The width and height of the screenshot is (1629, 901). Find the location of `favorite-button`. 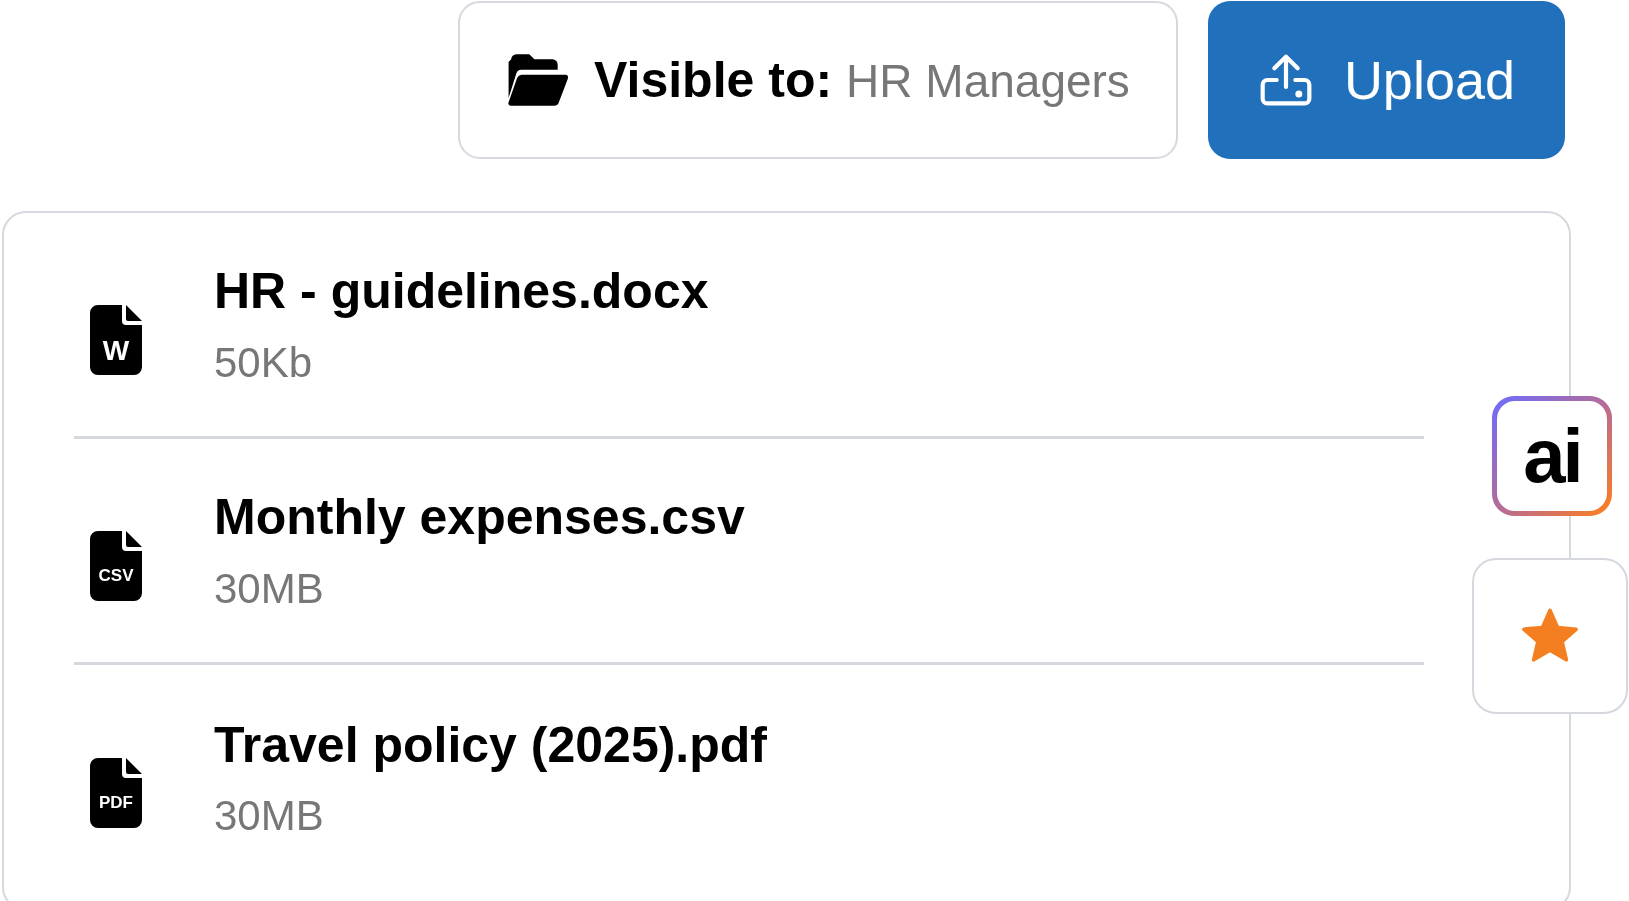

favorite-button is located at coordinates (1550, 636).